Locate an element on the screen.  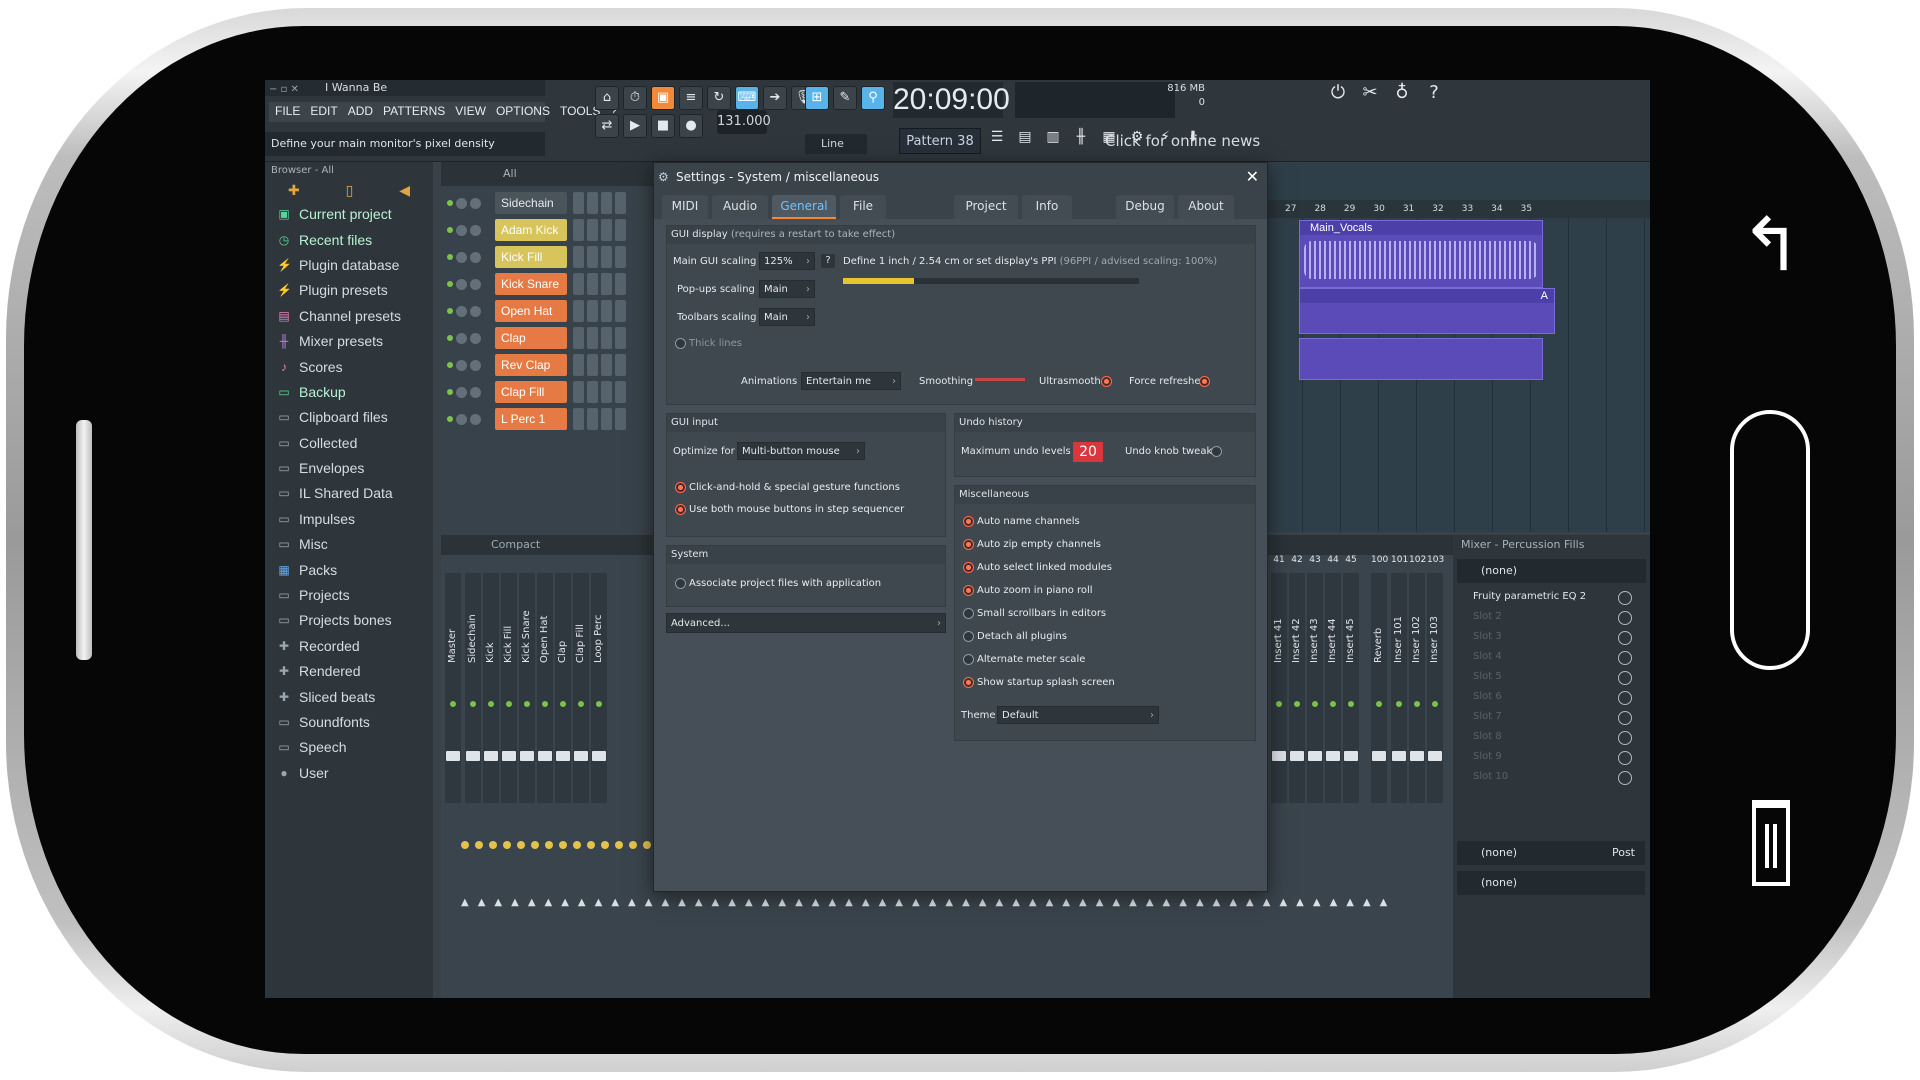
menu-file: FILE is located at coordinates (287, 112).